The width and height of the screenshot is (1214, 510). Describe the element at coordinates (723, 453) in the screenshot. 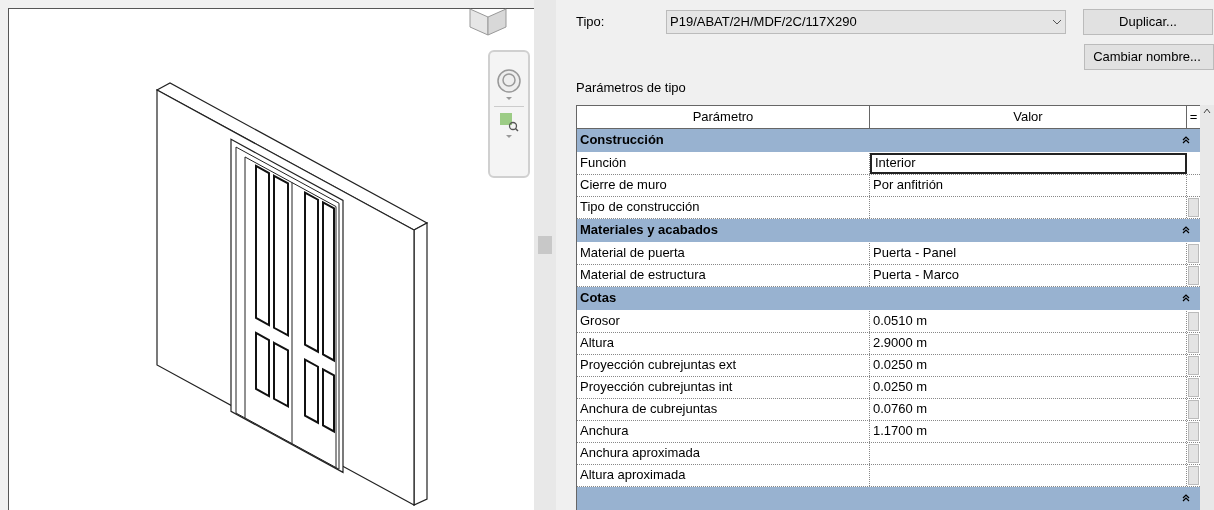

I see `parameter-cell: Anchura aproximada` at that location.